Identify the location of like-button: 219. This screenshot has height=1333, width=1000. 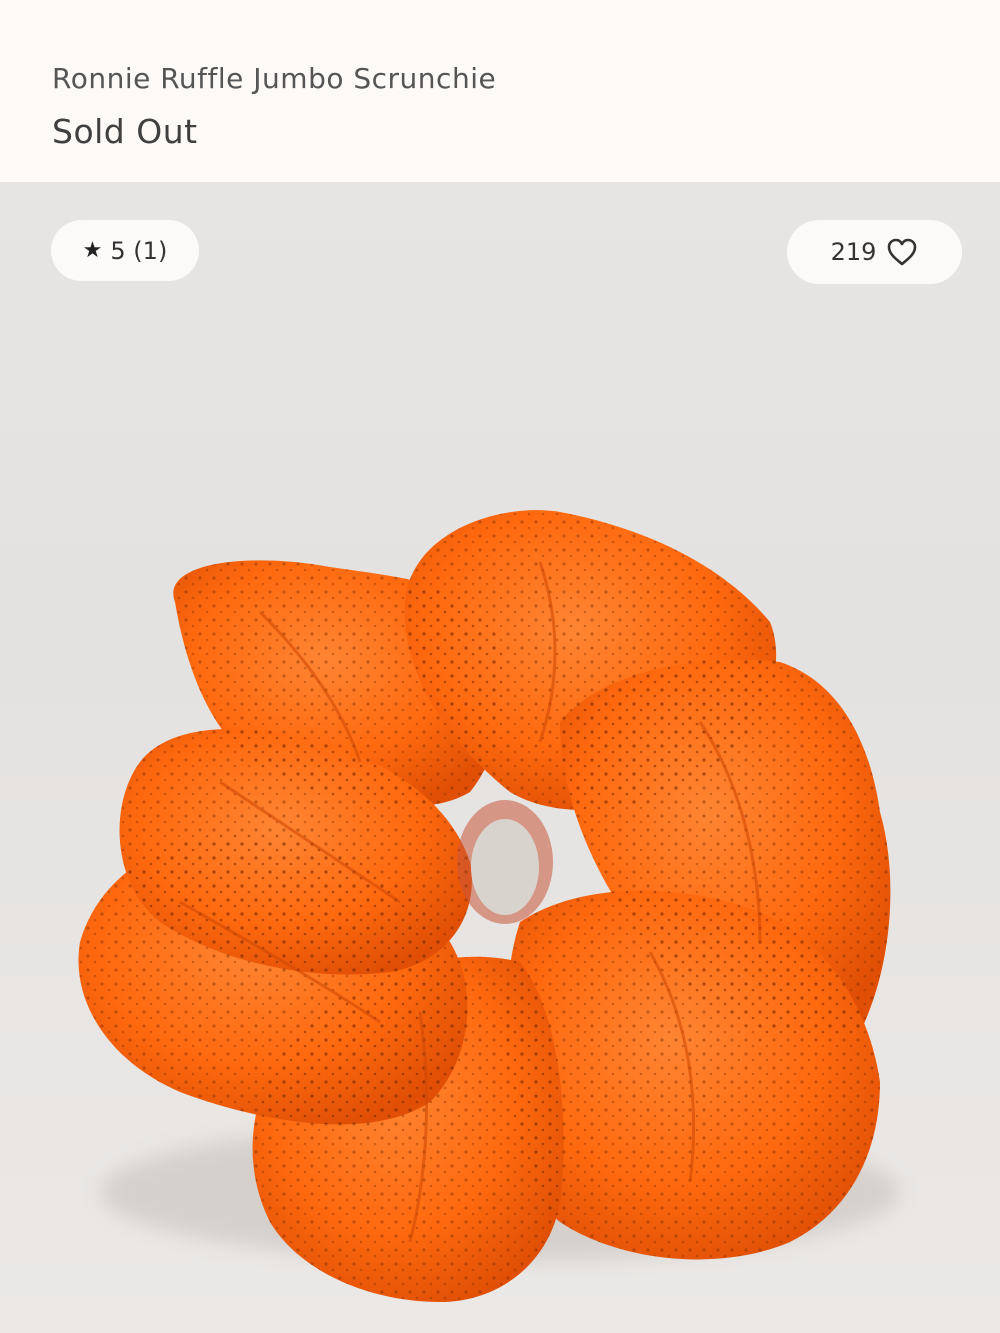
(874, 252).